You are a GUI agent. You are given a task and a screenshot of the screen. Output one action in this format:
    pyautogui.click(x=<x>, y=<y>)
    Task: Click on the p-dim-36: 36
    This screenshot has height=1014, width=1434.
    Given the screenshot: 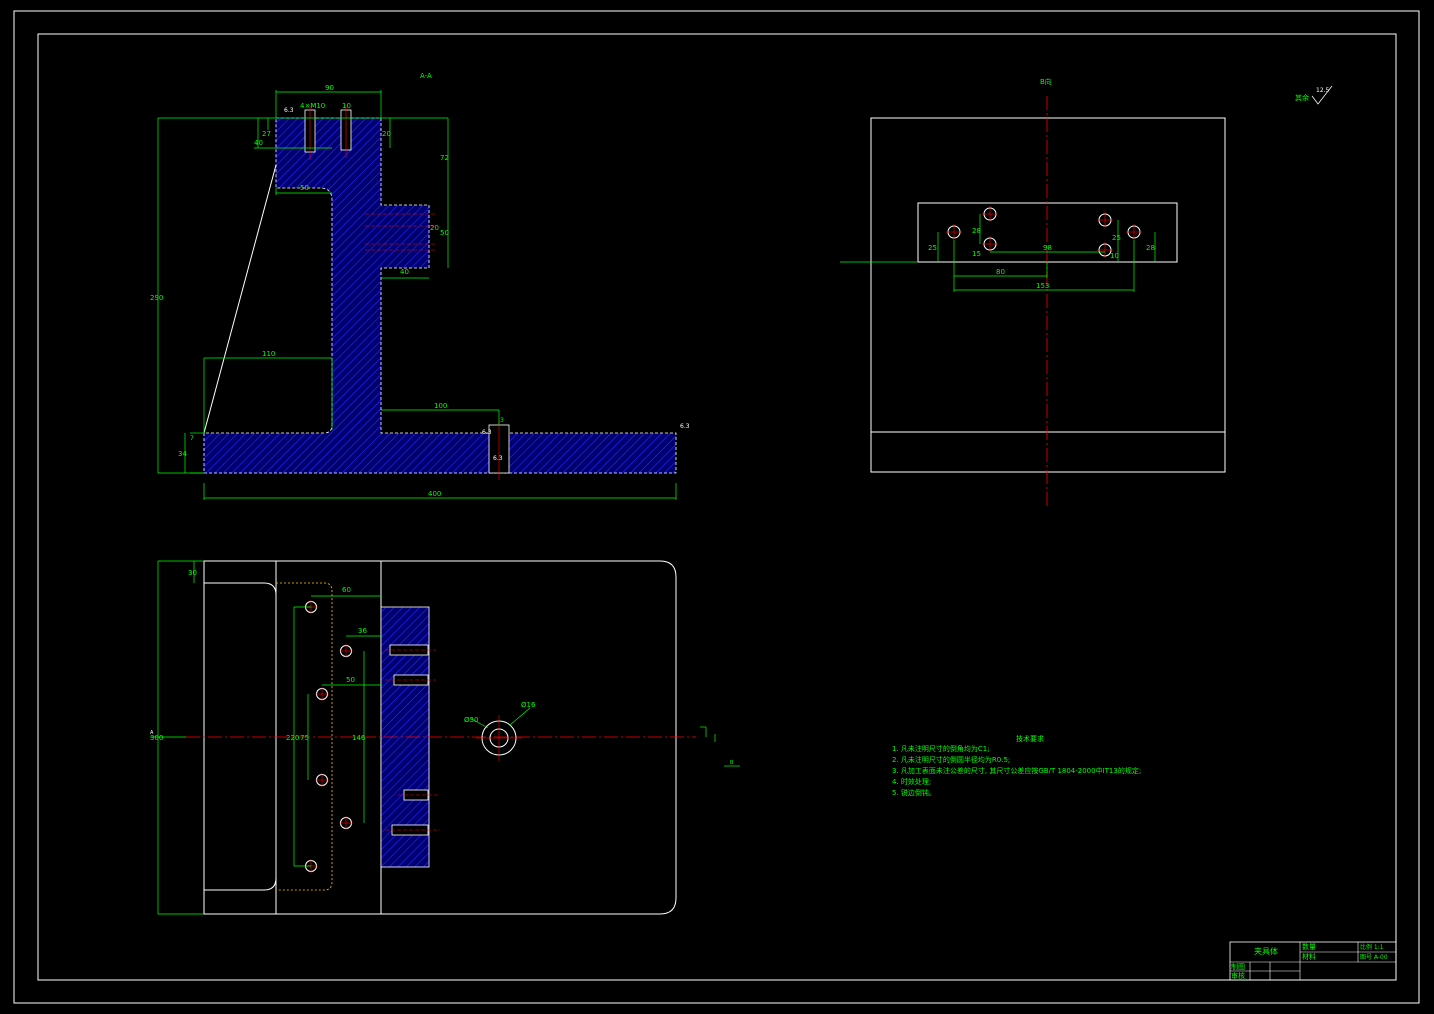 What is the action you would take?
    pyautogui.click(x=362, y=631)
    